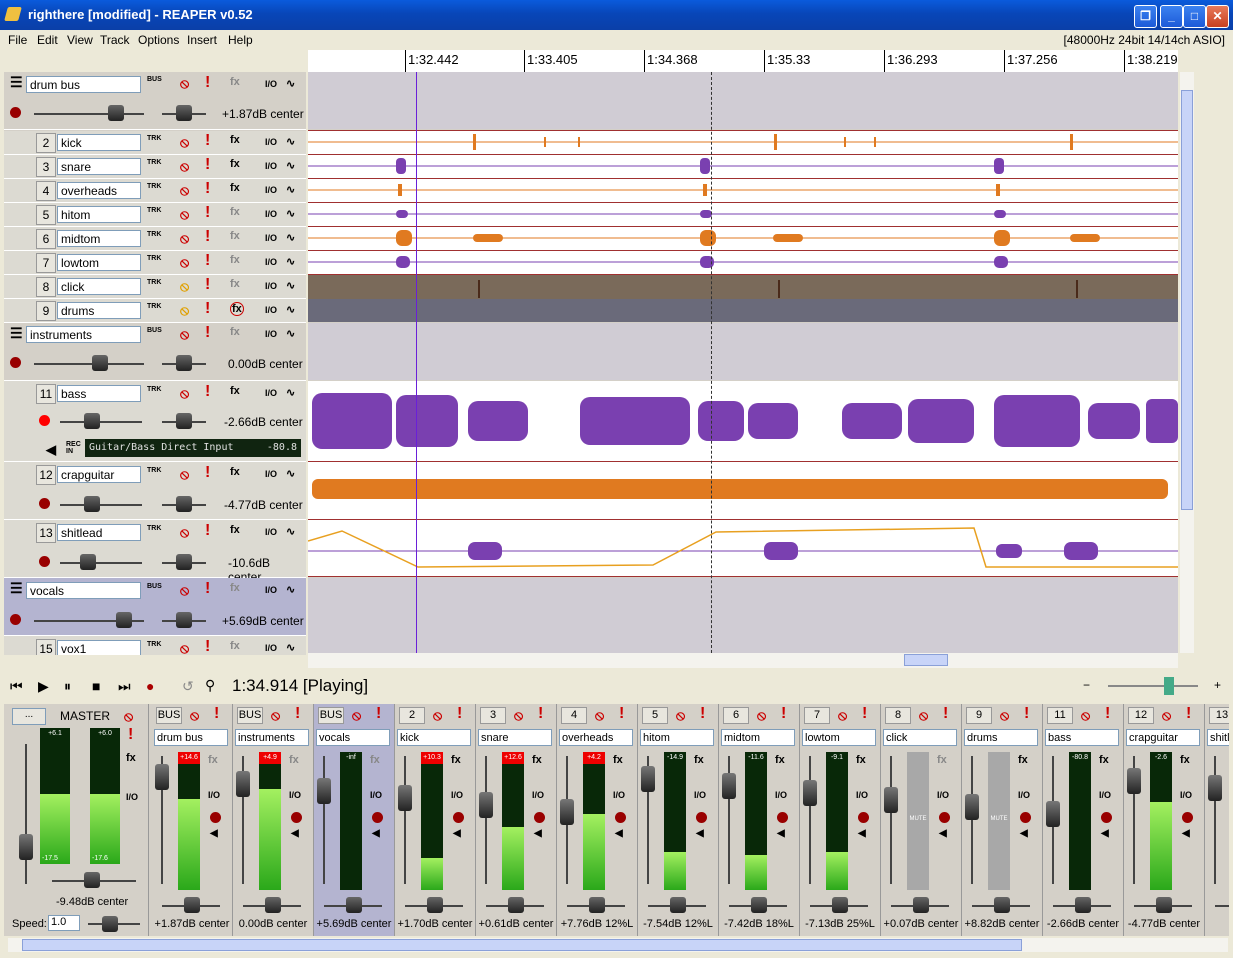  Describe the element at coordinates (154, 79) in the screenshot. I see `route-button: BUS` at that location.